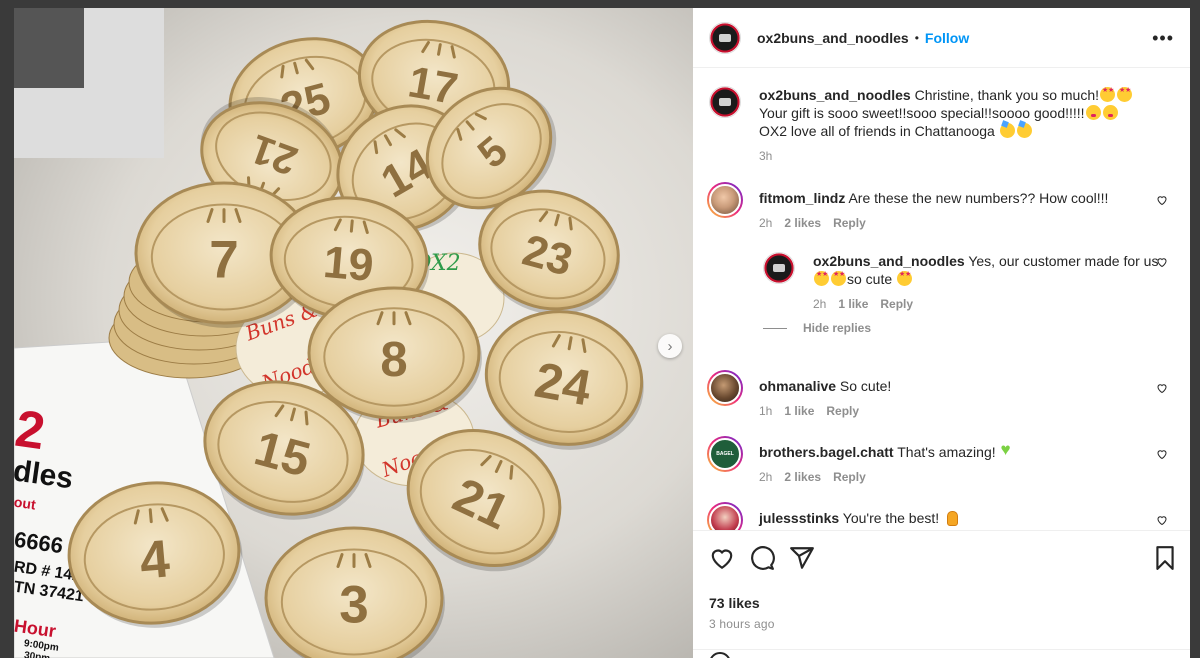 Image resolution: width=1200 pixels, height=658 pixels. What do you see at coordinates (978, 198) in the screenshot?
I see `comment-text: Are these the new numbers?? How cool!!!` at bounding box center [978, 198].